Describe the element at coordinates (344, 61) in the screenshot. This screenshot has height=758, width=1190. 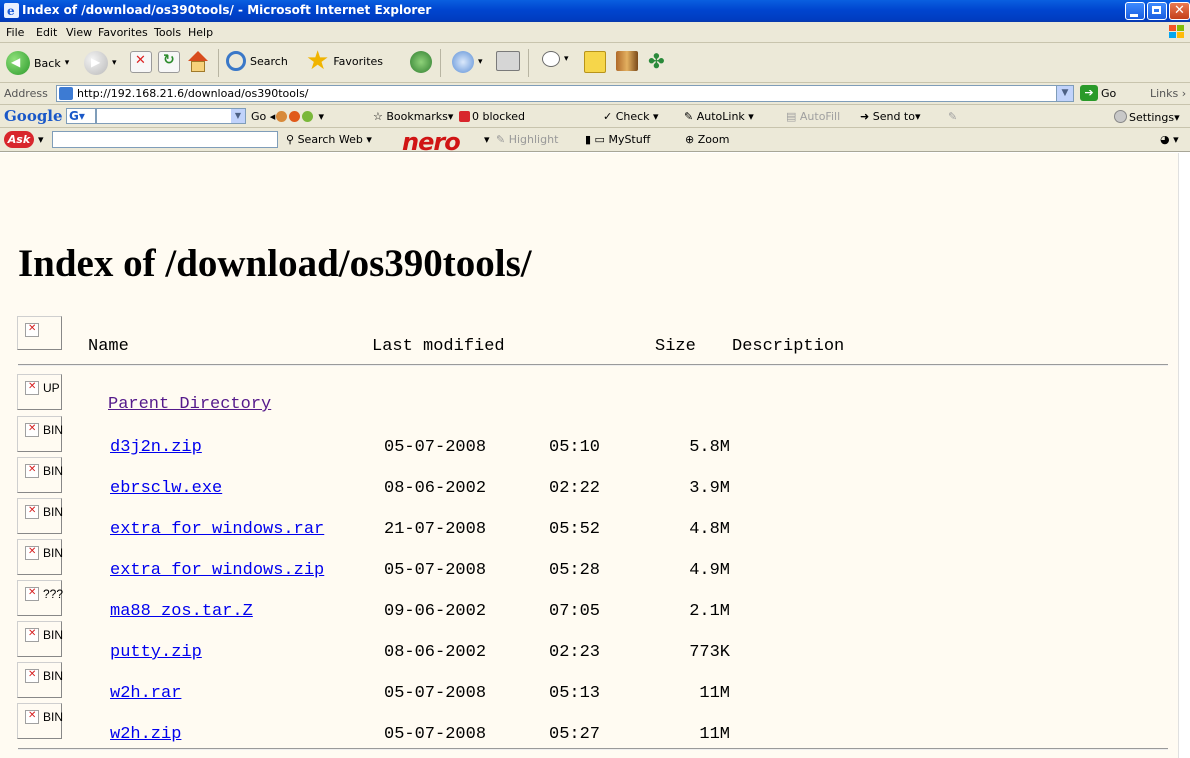
I see `favorites-button: ★ Favorites` at that location.